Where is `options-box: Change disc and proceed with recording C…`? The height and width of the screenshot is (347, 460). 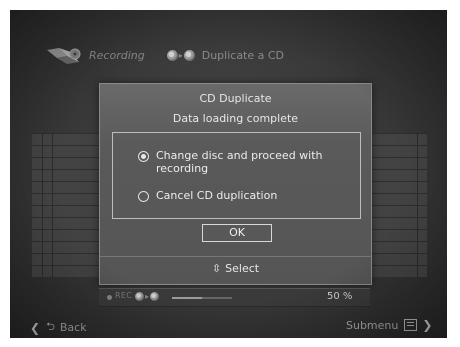
options-box: Change disc and proceed with recording C… is located at coordinates (236, 175).